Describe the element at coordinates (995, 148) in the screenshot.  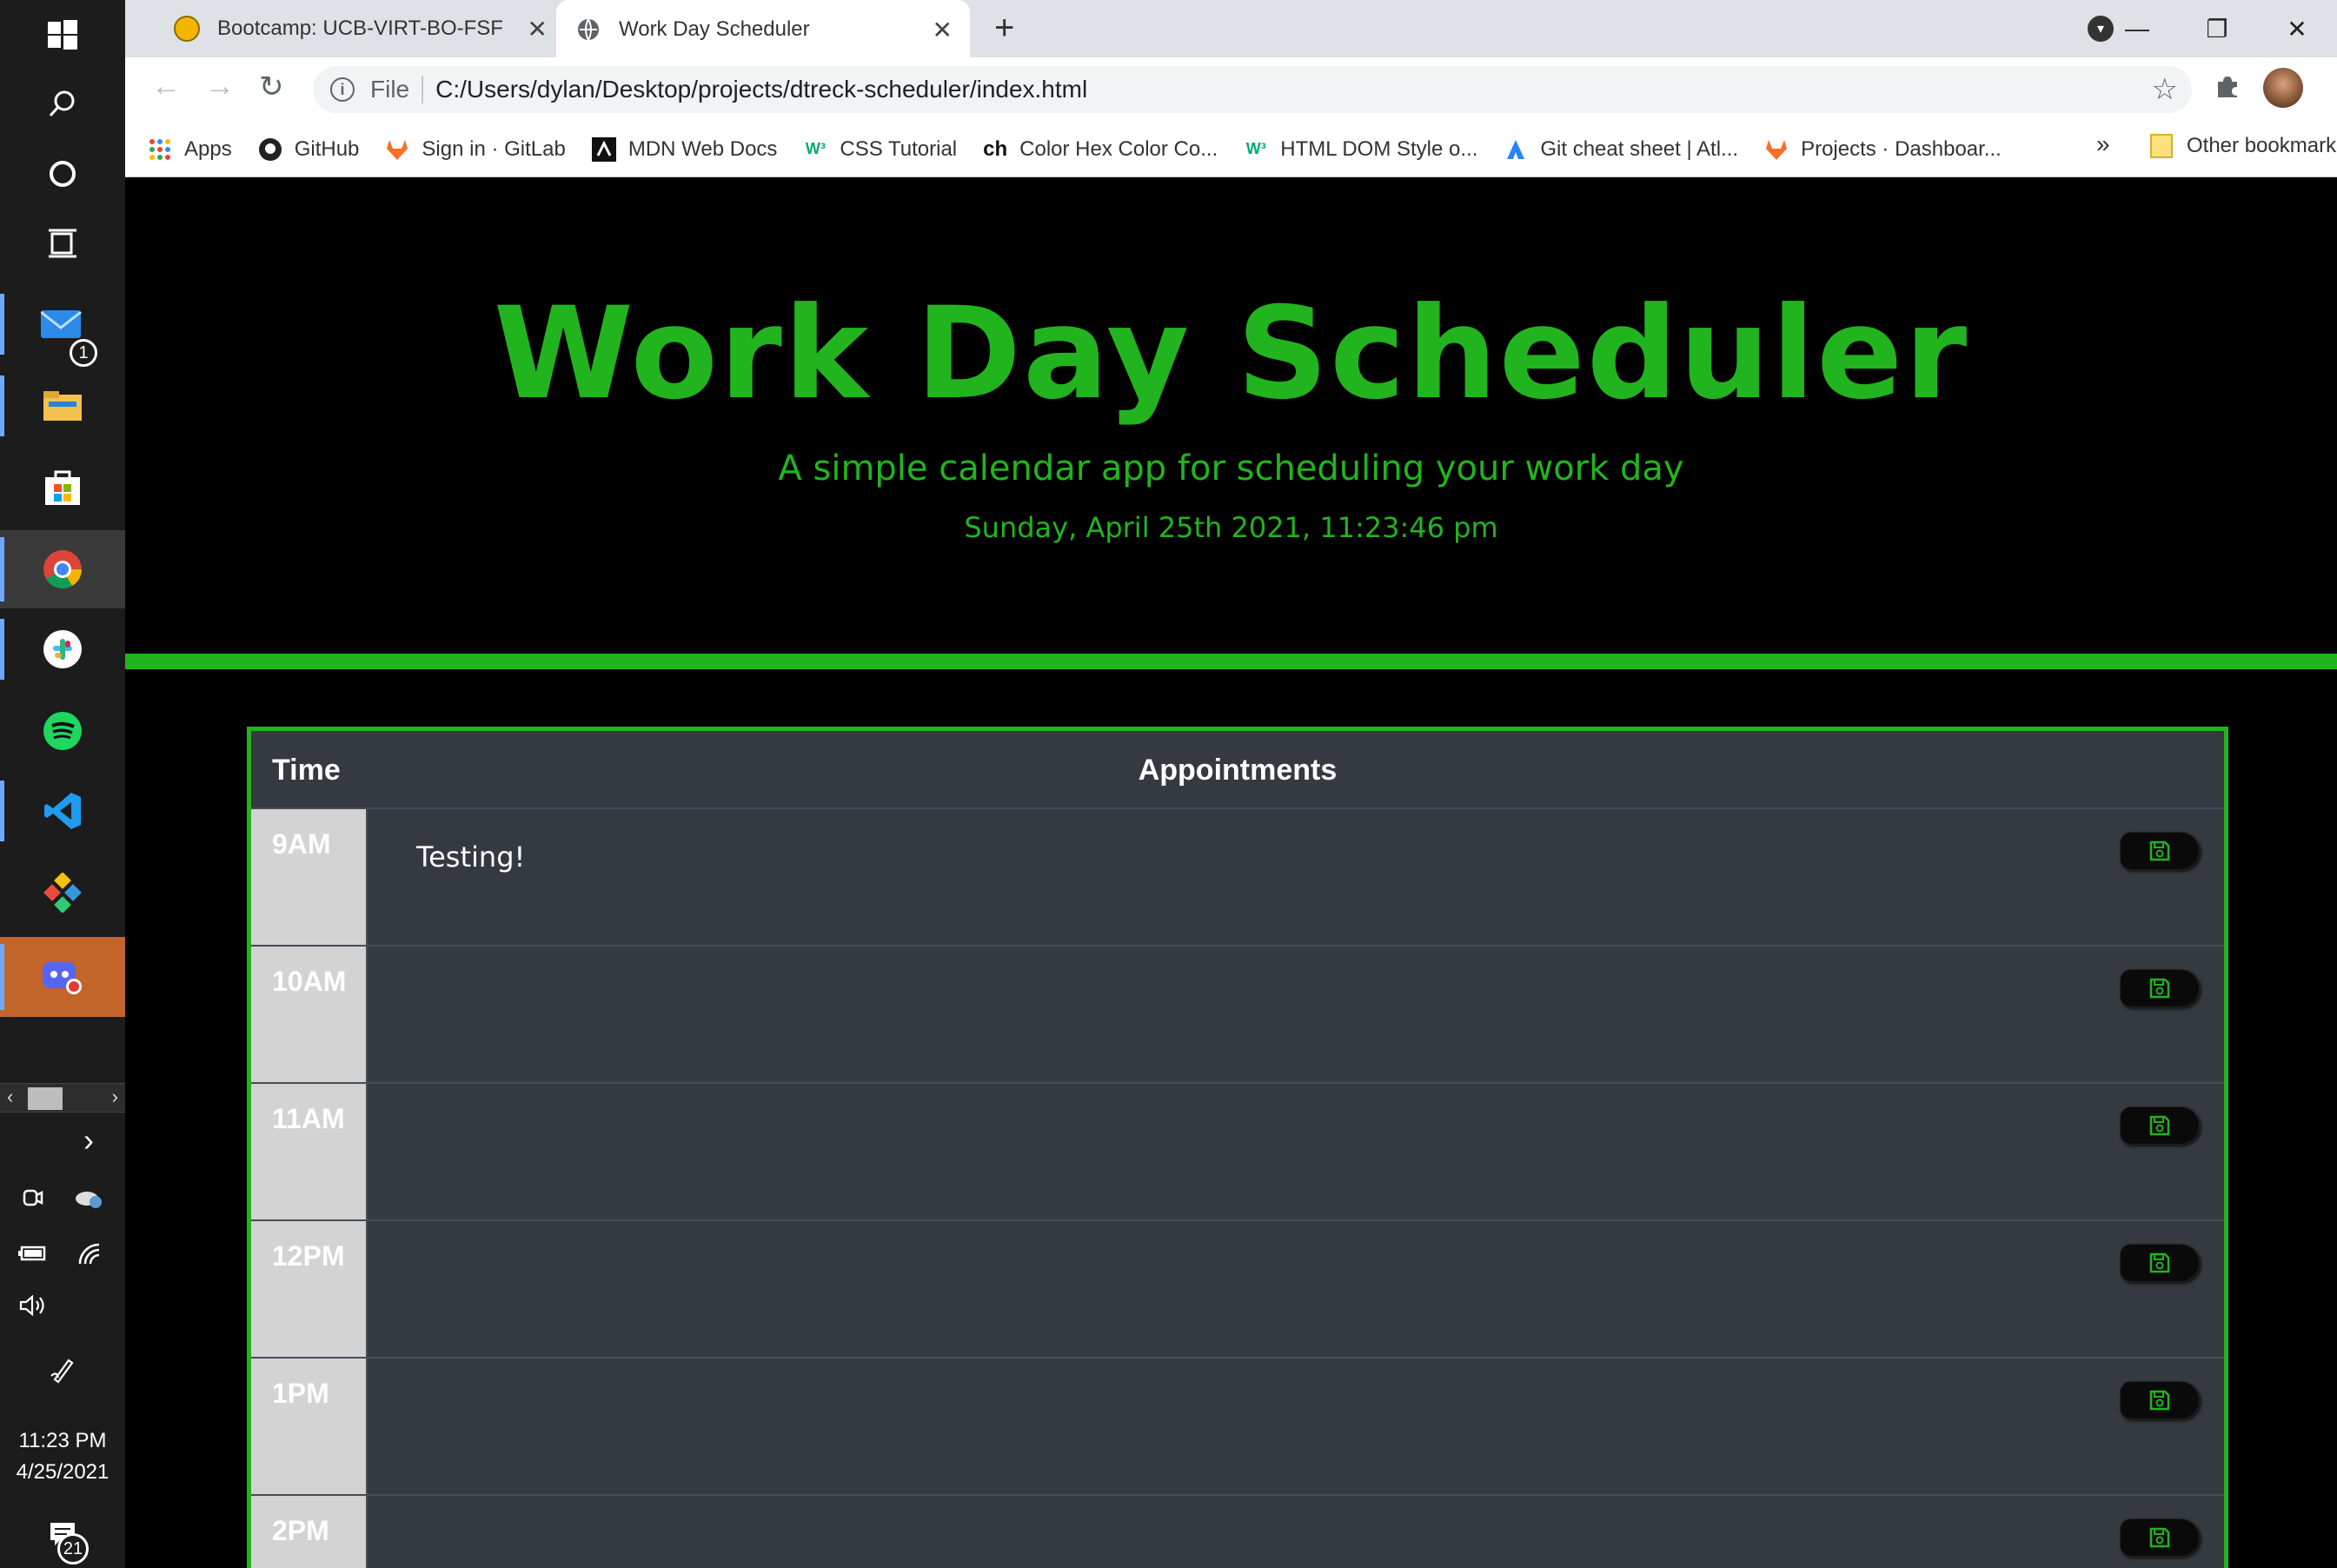
I see `colorhex-ch-icon: ch` at that location.